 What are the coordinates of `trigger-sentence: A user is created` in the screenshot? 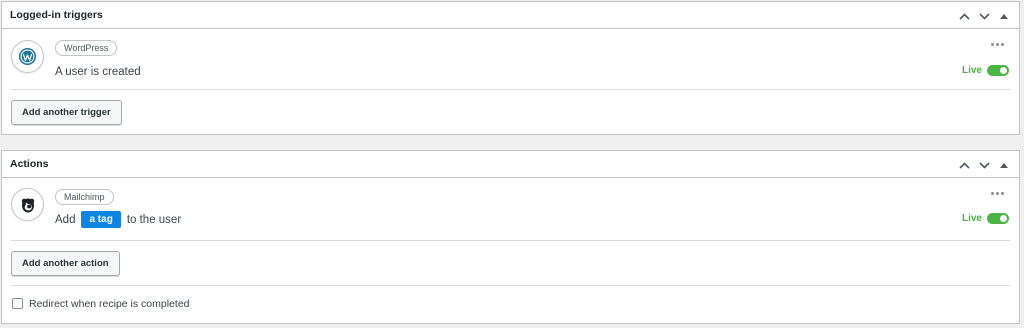 It's located at (98, 71).